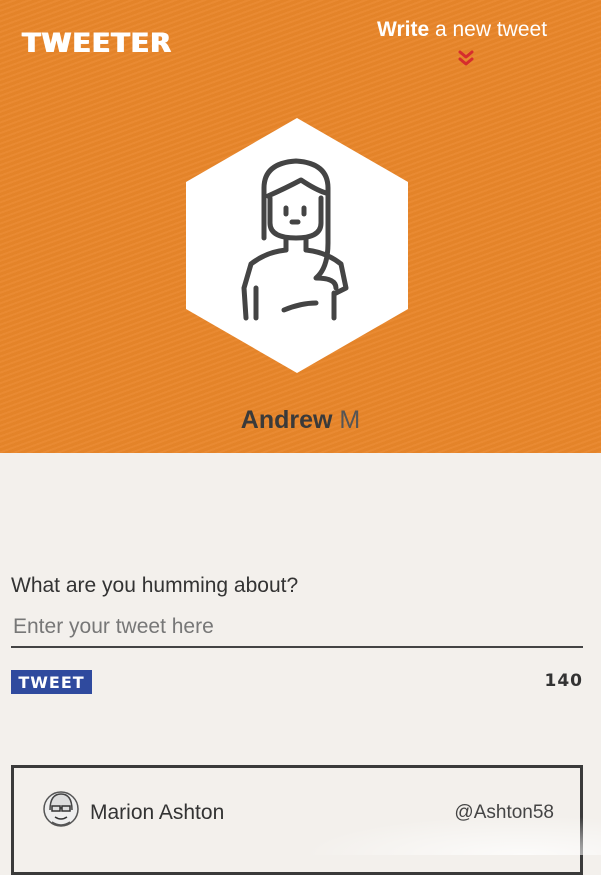 The height and width of the screenshot is (875, 601). I want to click on profile-first-name: Andrew, so click(286, 420).